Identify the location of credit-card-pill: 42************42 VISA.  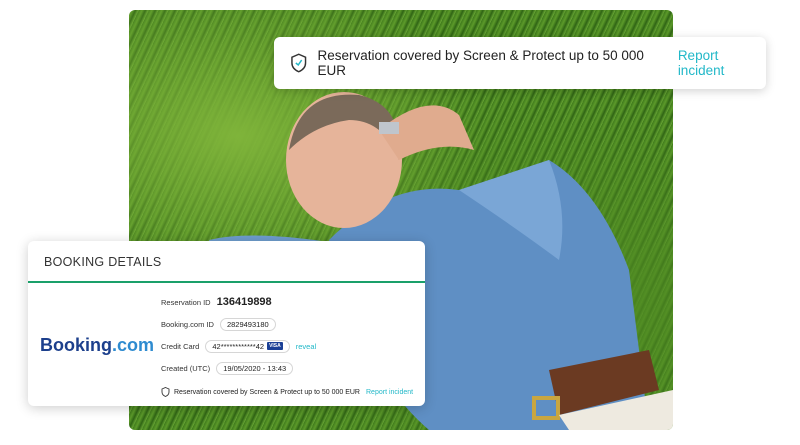
(247, 346).